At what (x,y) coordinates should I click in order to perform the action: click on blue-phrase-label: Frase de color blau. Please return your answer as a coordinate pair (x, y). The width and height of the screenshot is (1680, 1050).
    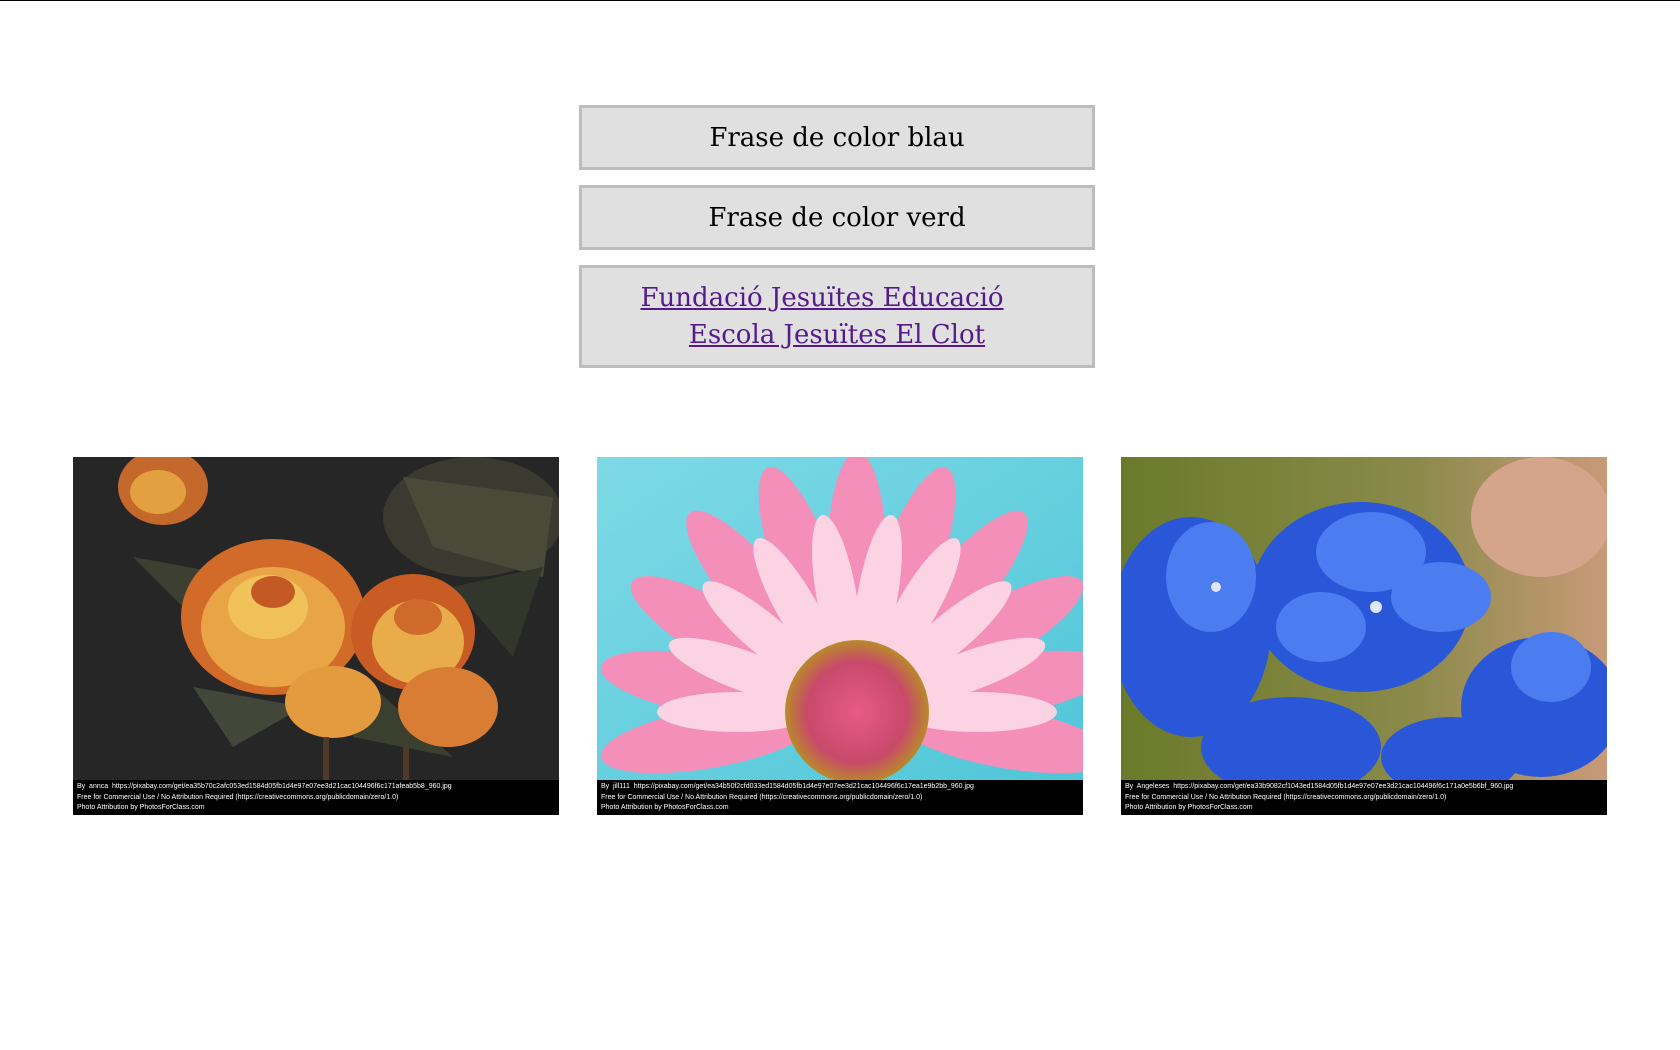
    Looking at the image, I should click on (837, 137).